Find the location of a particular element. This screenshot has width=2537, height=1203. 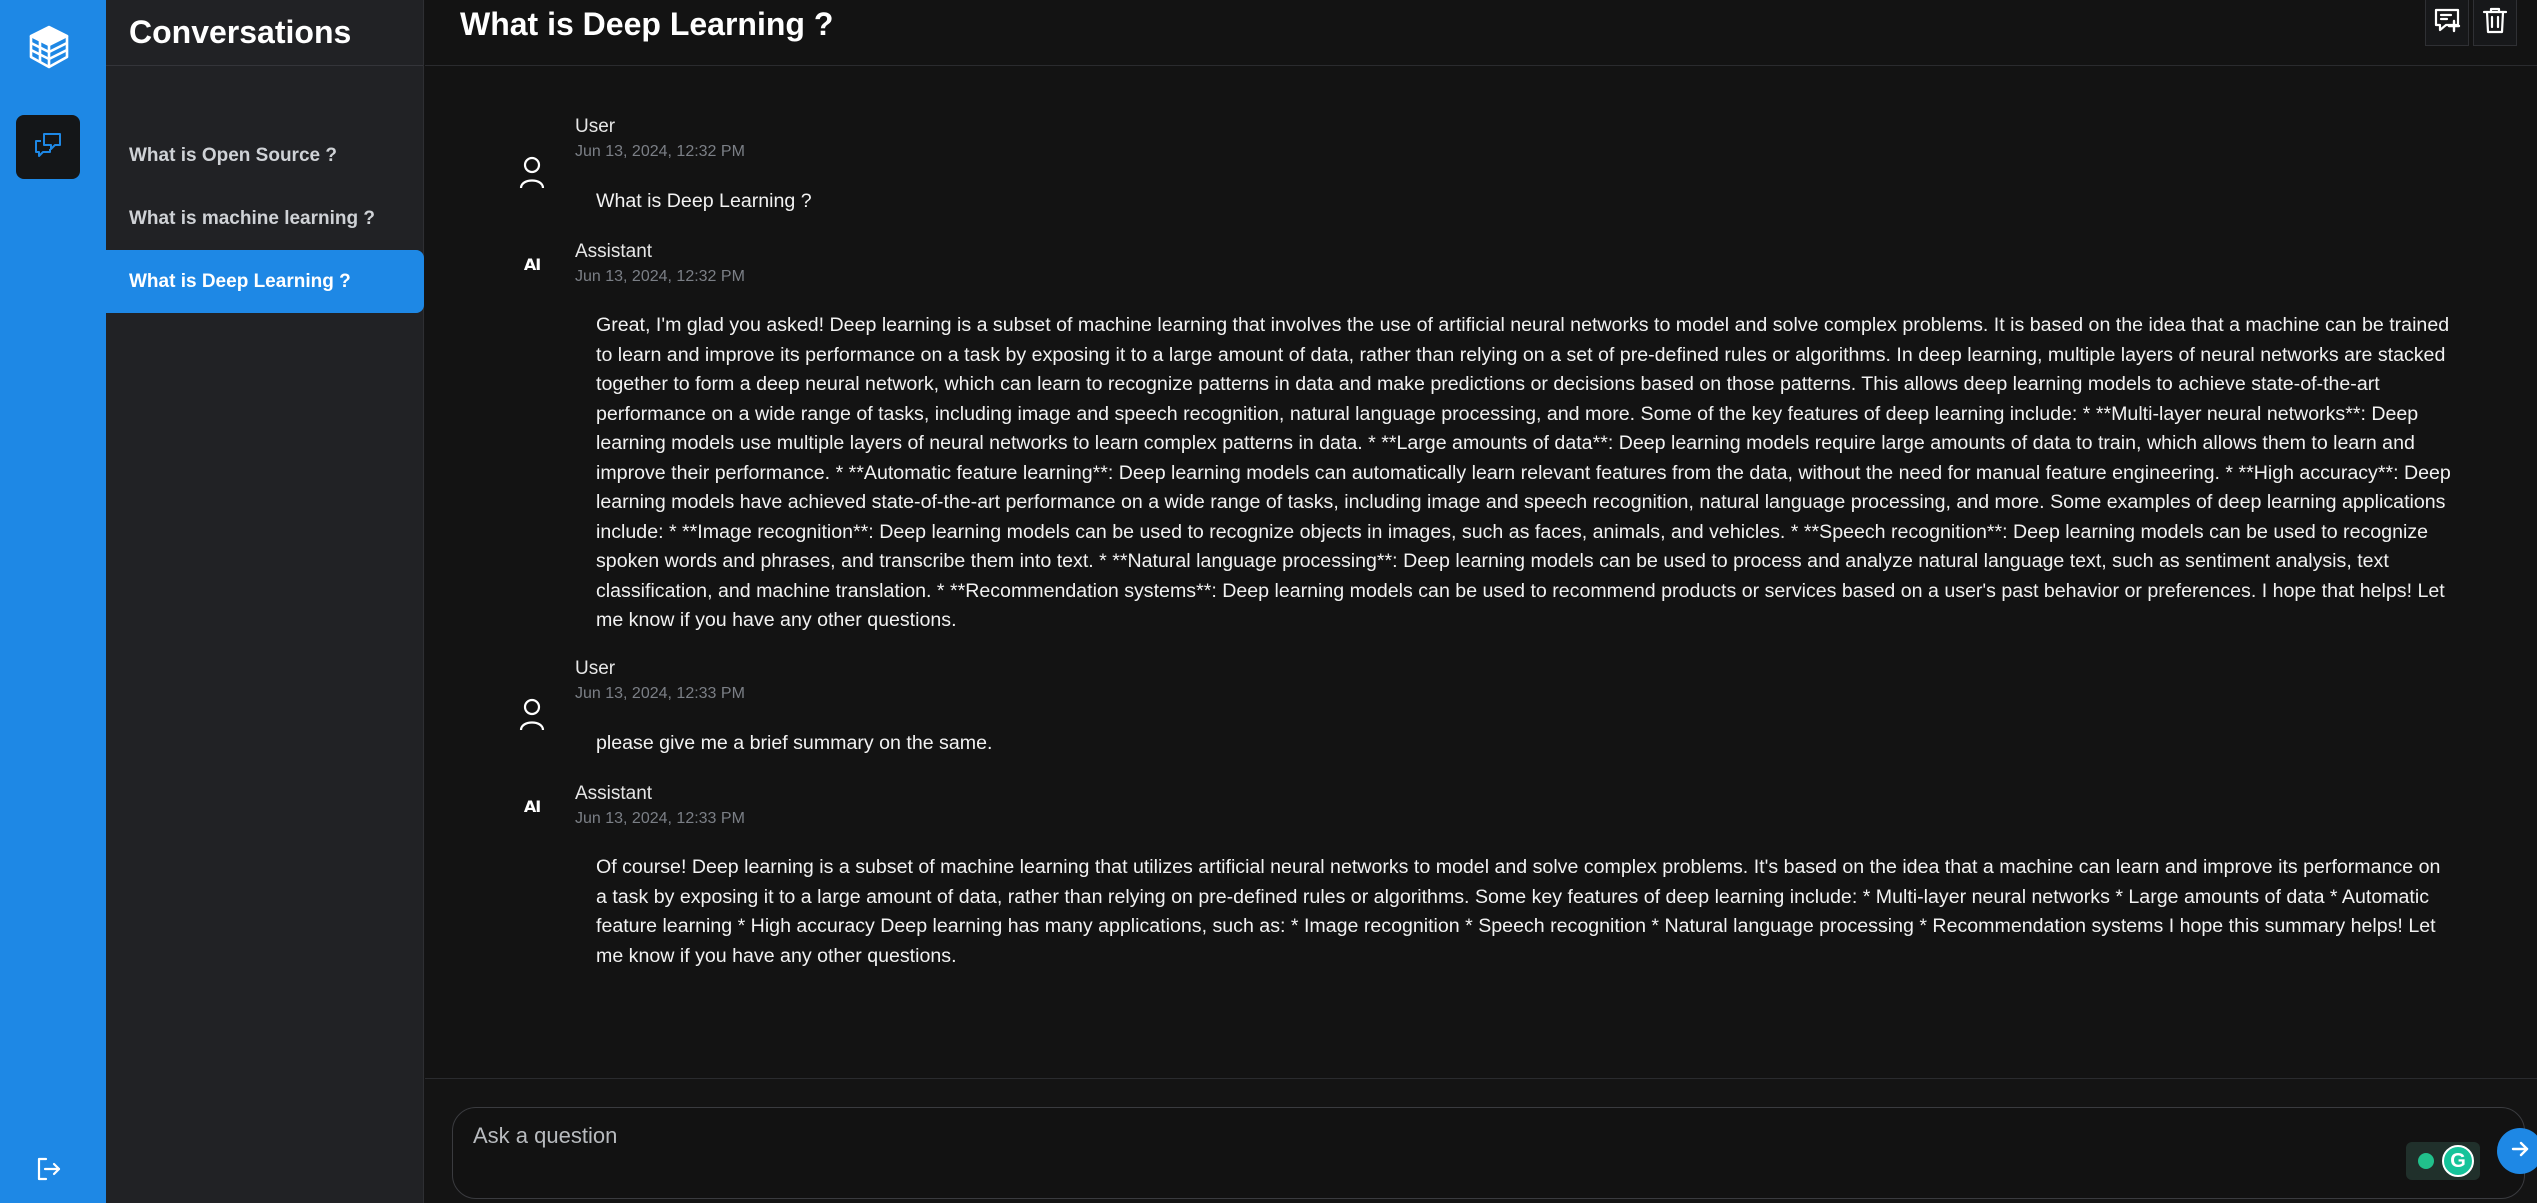

delete-chat-button is located at coordinates (2495, 23).